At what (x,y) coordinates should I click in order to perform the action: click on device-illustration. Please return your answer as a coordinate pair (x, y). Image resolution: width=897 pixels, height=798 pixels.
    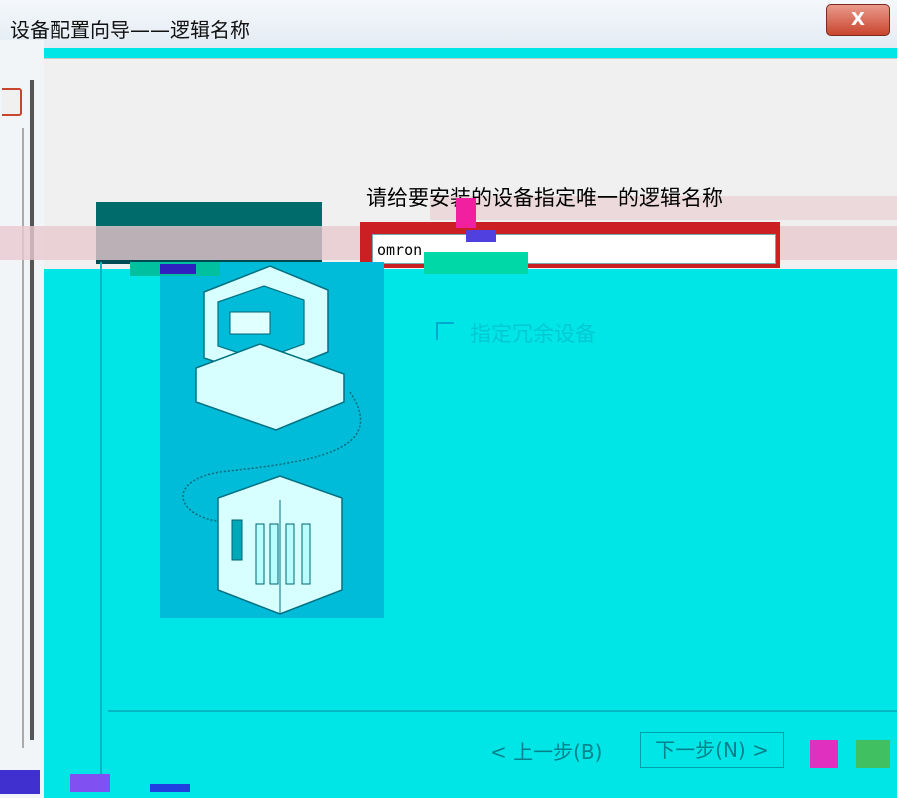
    Looking at the image, I should click on (272, 440).